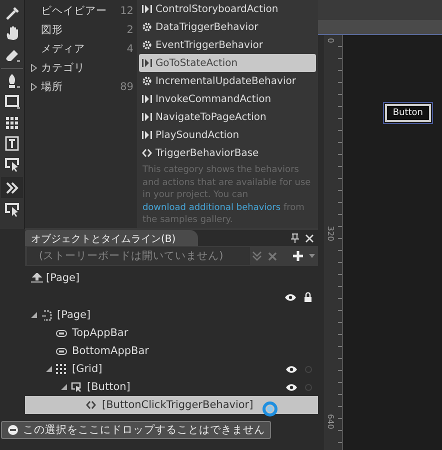  What do you see at coordinates (46, 315) in the screenshot?
I see `page-icon` at bounding box center [46, 315].